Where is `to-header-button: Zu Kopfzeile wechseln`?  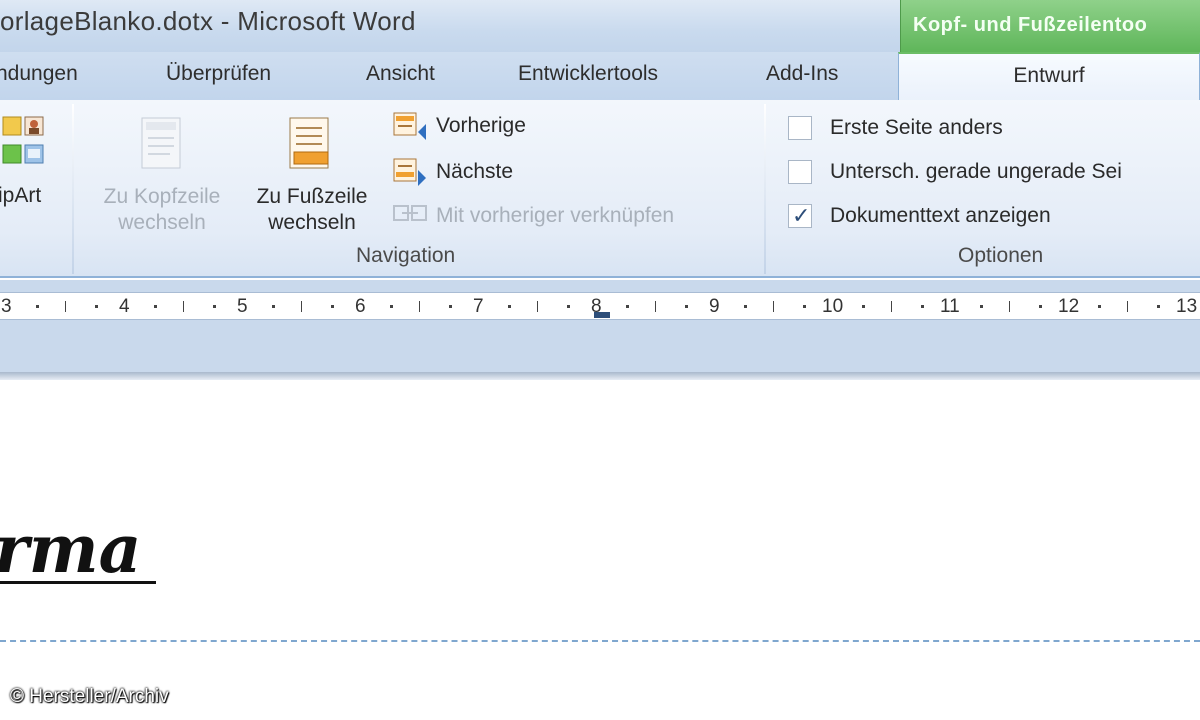 to-header-button: Zu Kopfzeile wechseln is located at coordinates (162, 176).